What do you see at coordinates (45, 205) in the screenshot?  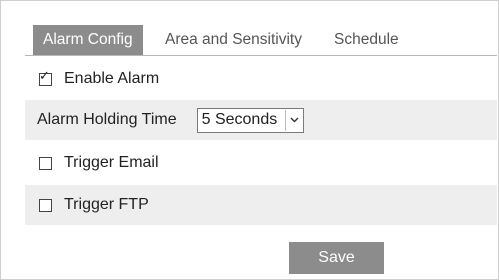 I see `trigger-ftp-checkbox` at bounding box center [45, 205].